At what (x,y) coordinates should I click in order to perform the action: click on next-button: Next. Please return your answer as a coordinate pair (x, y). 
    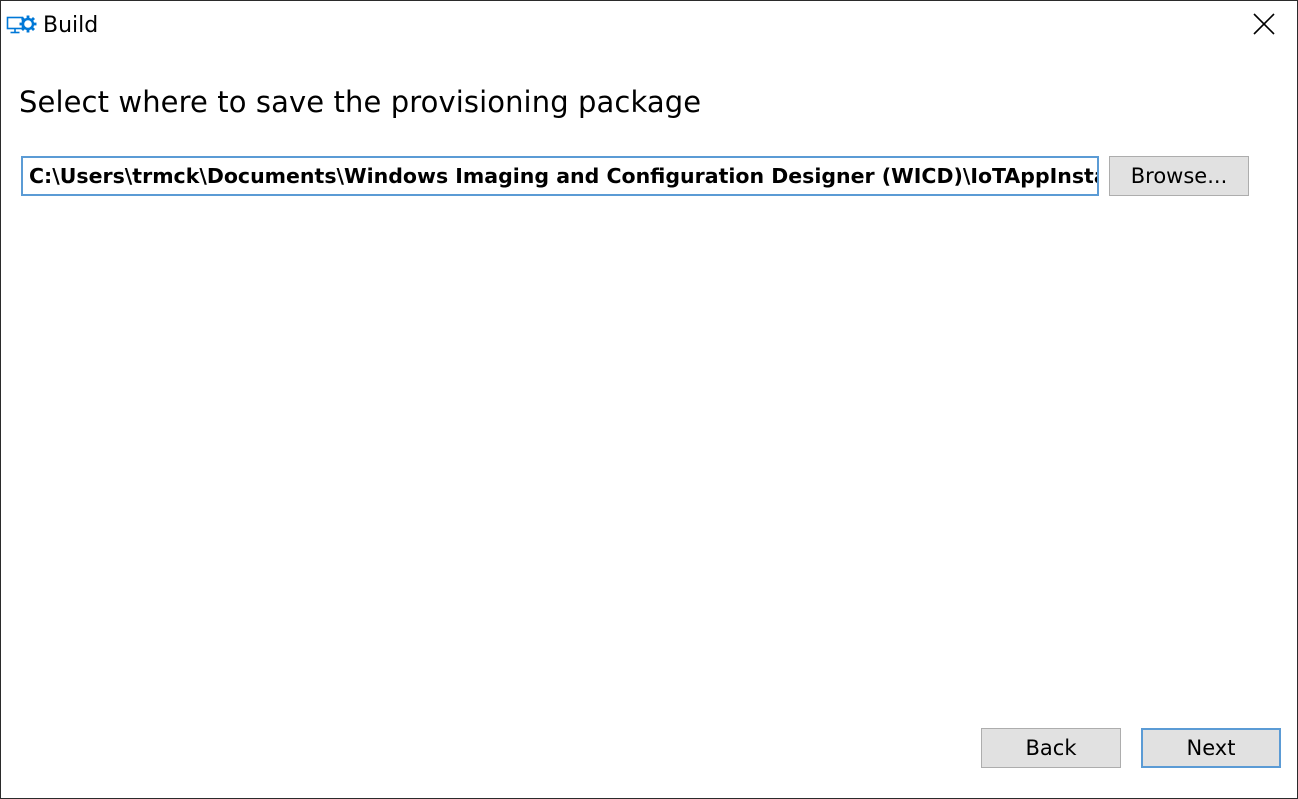
    Looking at the image, I should click on (1211, 748).